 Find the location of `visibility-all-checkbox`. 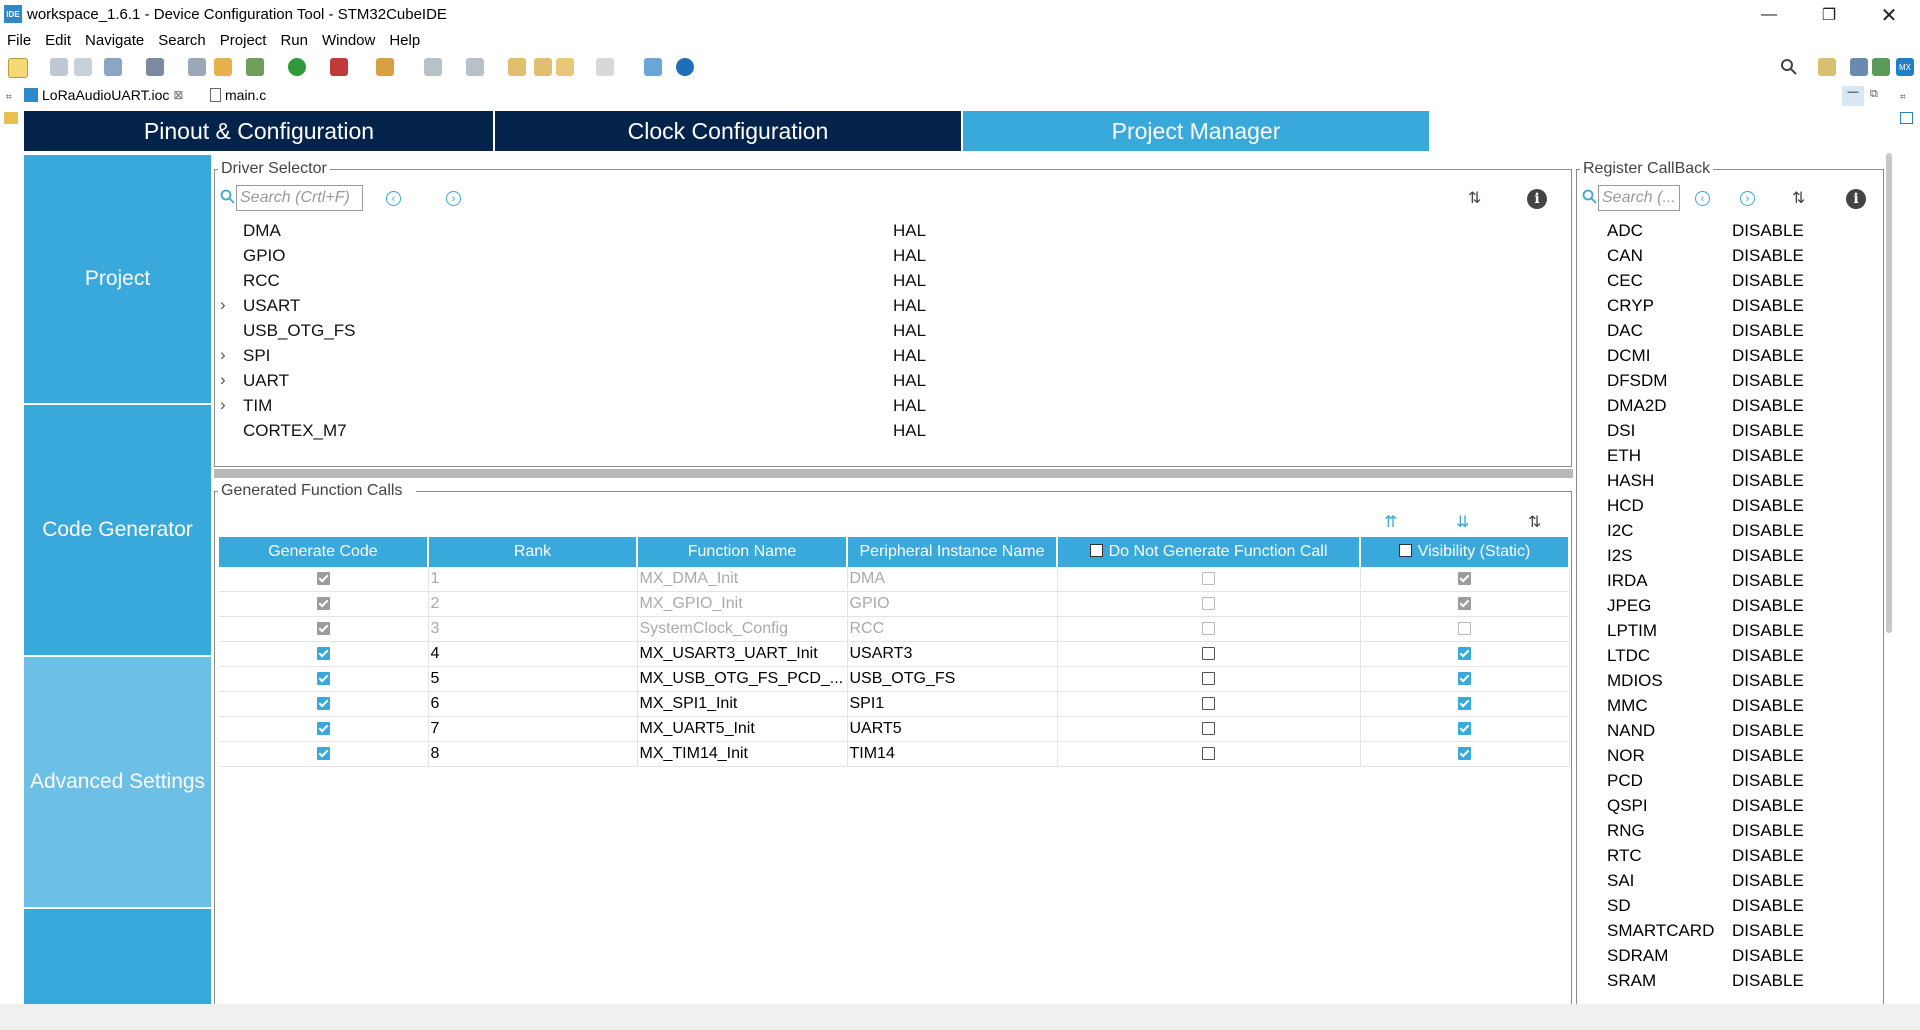

visibility-all-checkbox is located at coordinates (1405, 550).